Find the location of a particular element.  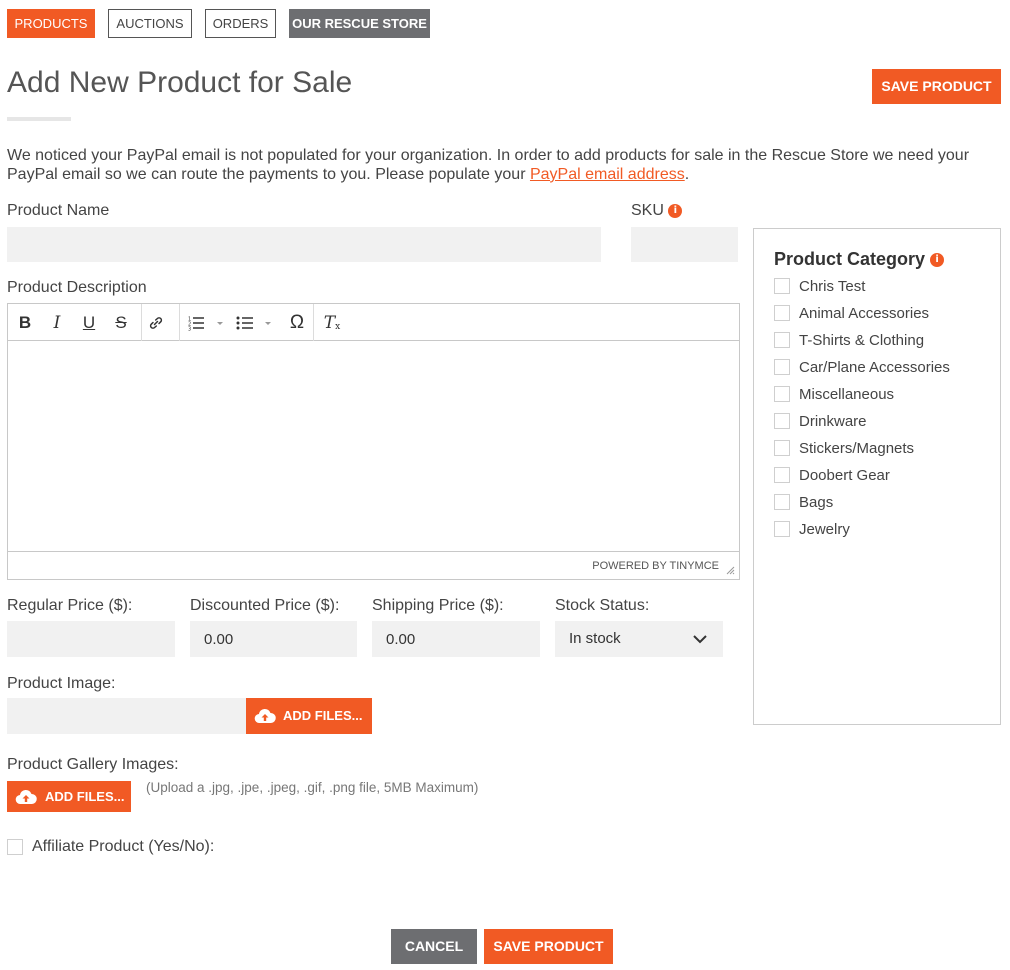

special-character-icon: Ω is located at coordinates (297, 323).